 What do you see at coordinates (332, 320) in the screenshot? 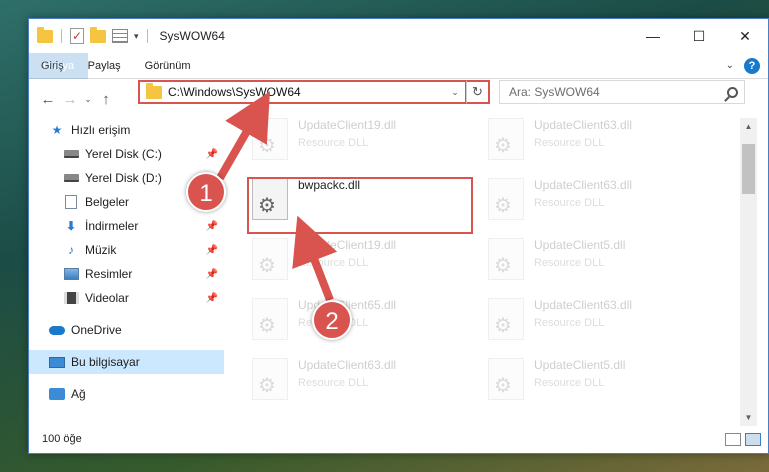
I see `step-2-badge: 2` at bounding box center [332, 320].